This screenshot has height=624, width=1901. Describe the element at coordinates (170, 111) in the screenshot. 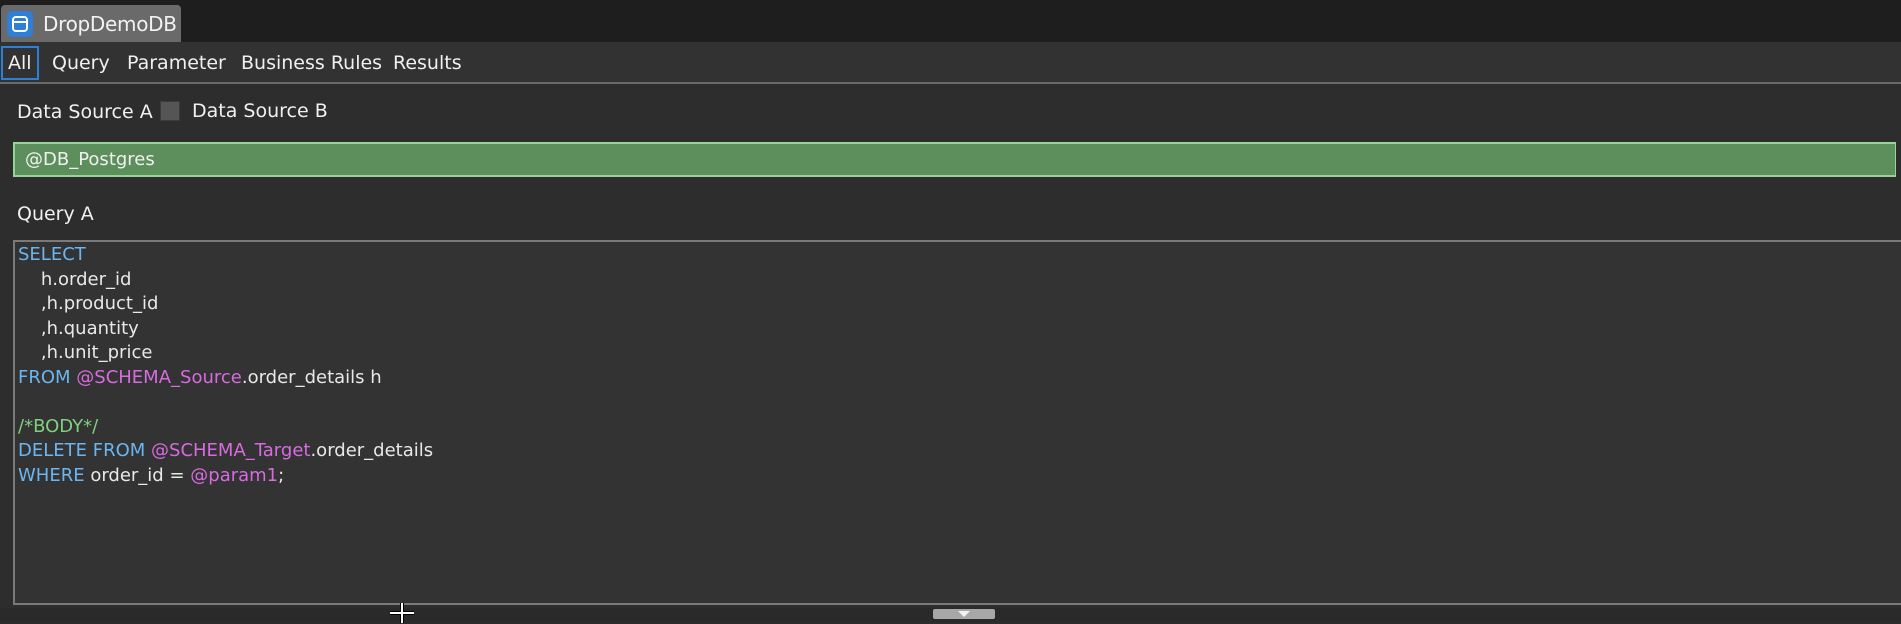

I see `data-source-b-checkbox` at that location.